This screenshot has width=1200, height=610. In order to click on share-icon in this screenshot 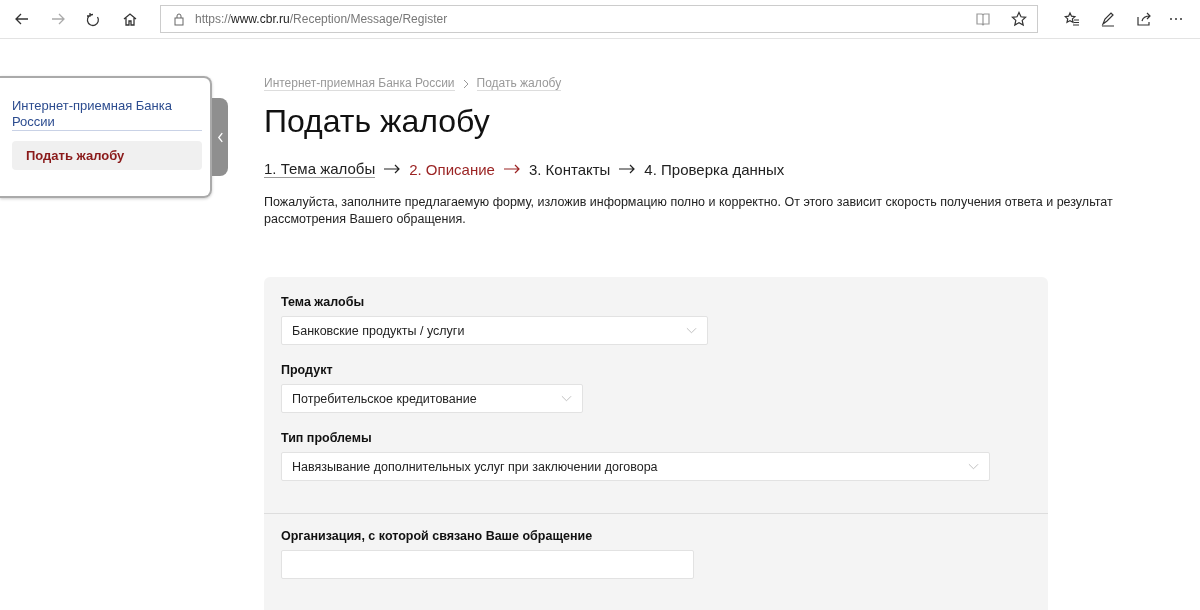, I will do `click(1144, 19)`.